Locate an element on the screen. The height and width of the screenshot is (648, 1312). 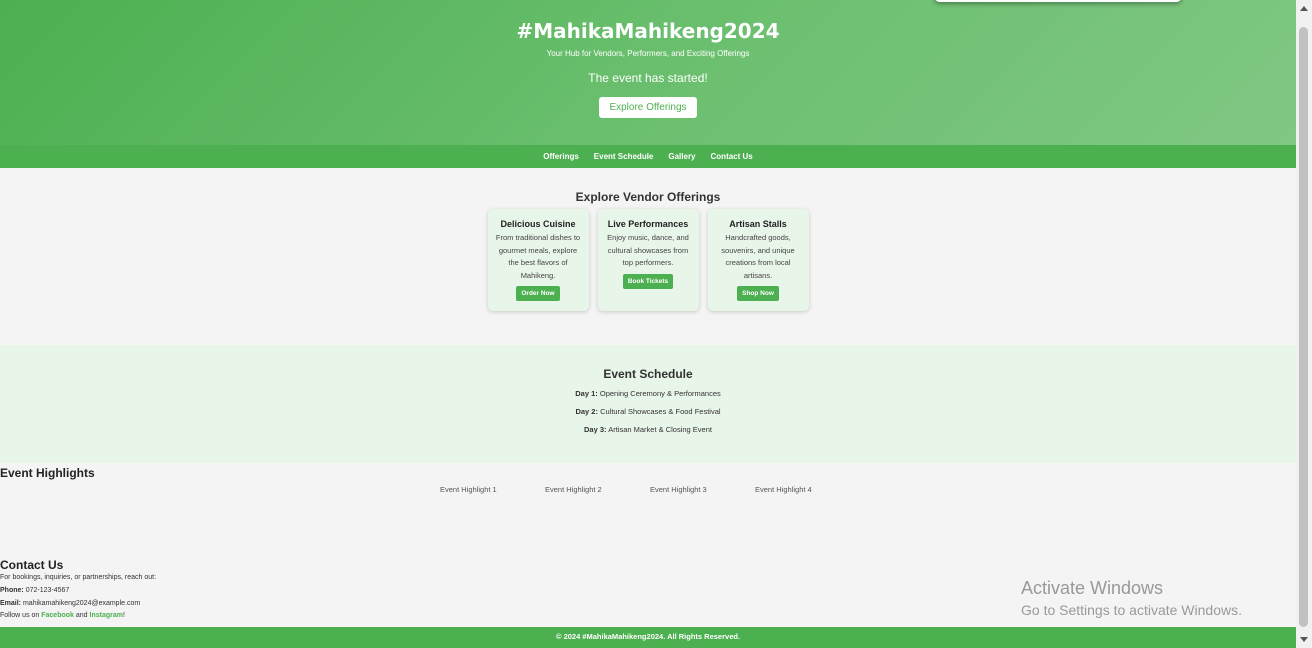
instagram-link: Instagram is located at coordinates (106, 615).